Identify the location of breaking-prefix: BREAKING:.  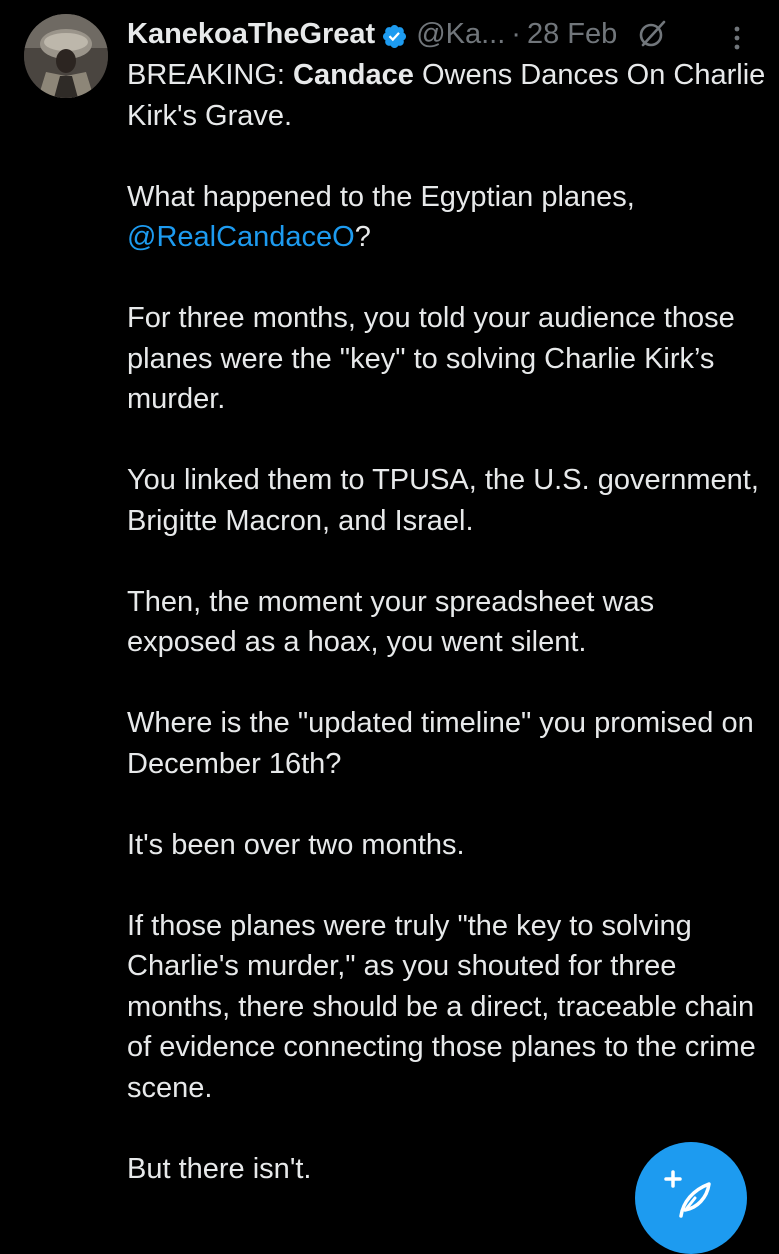
(210, 75).